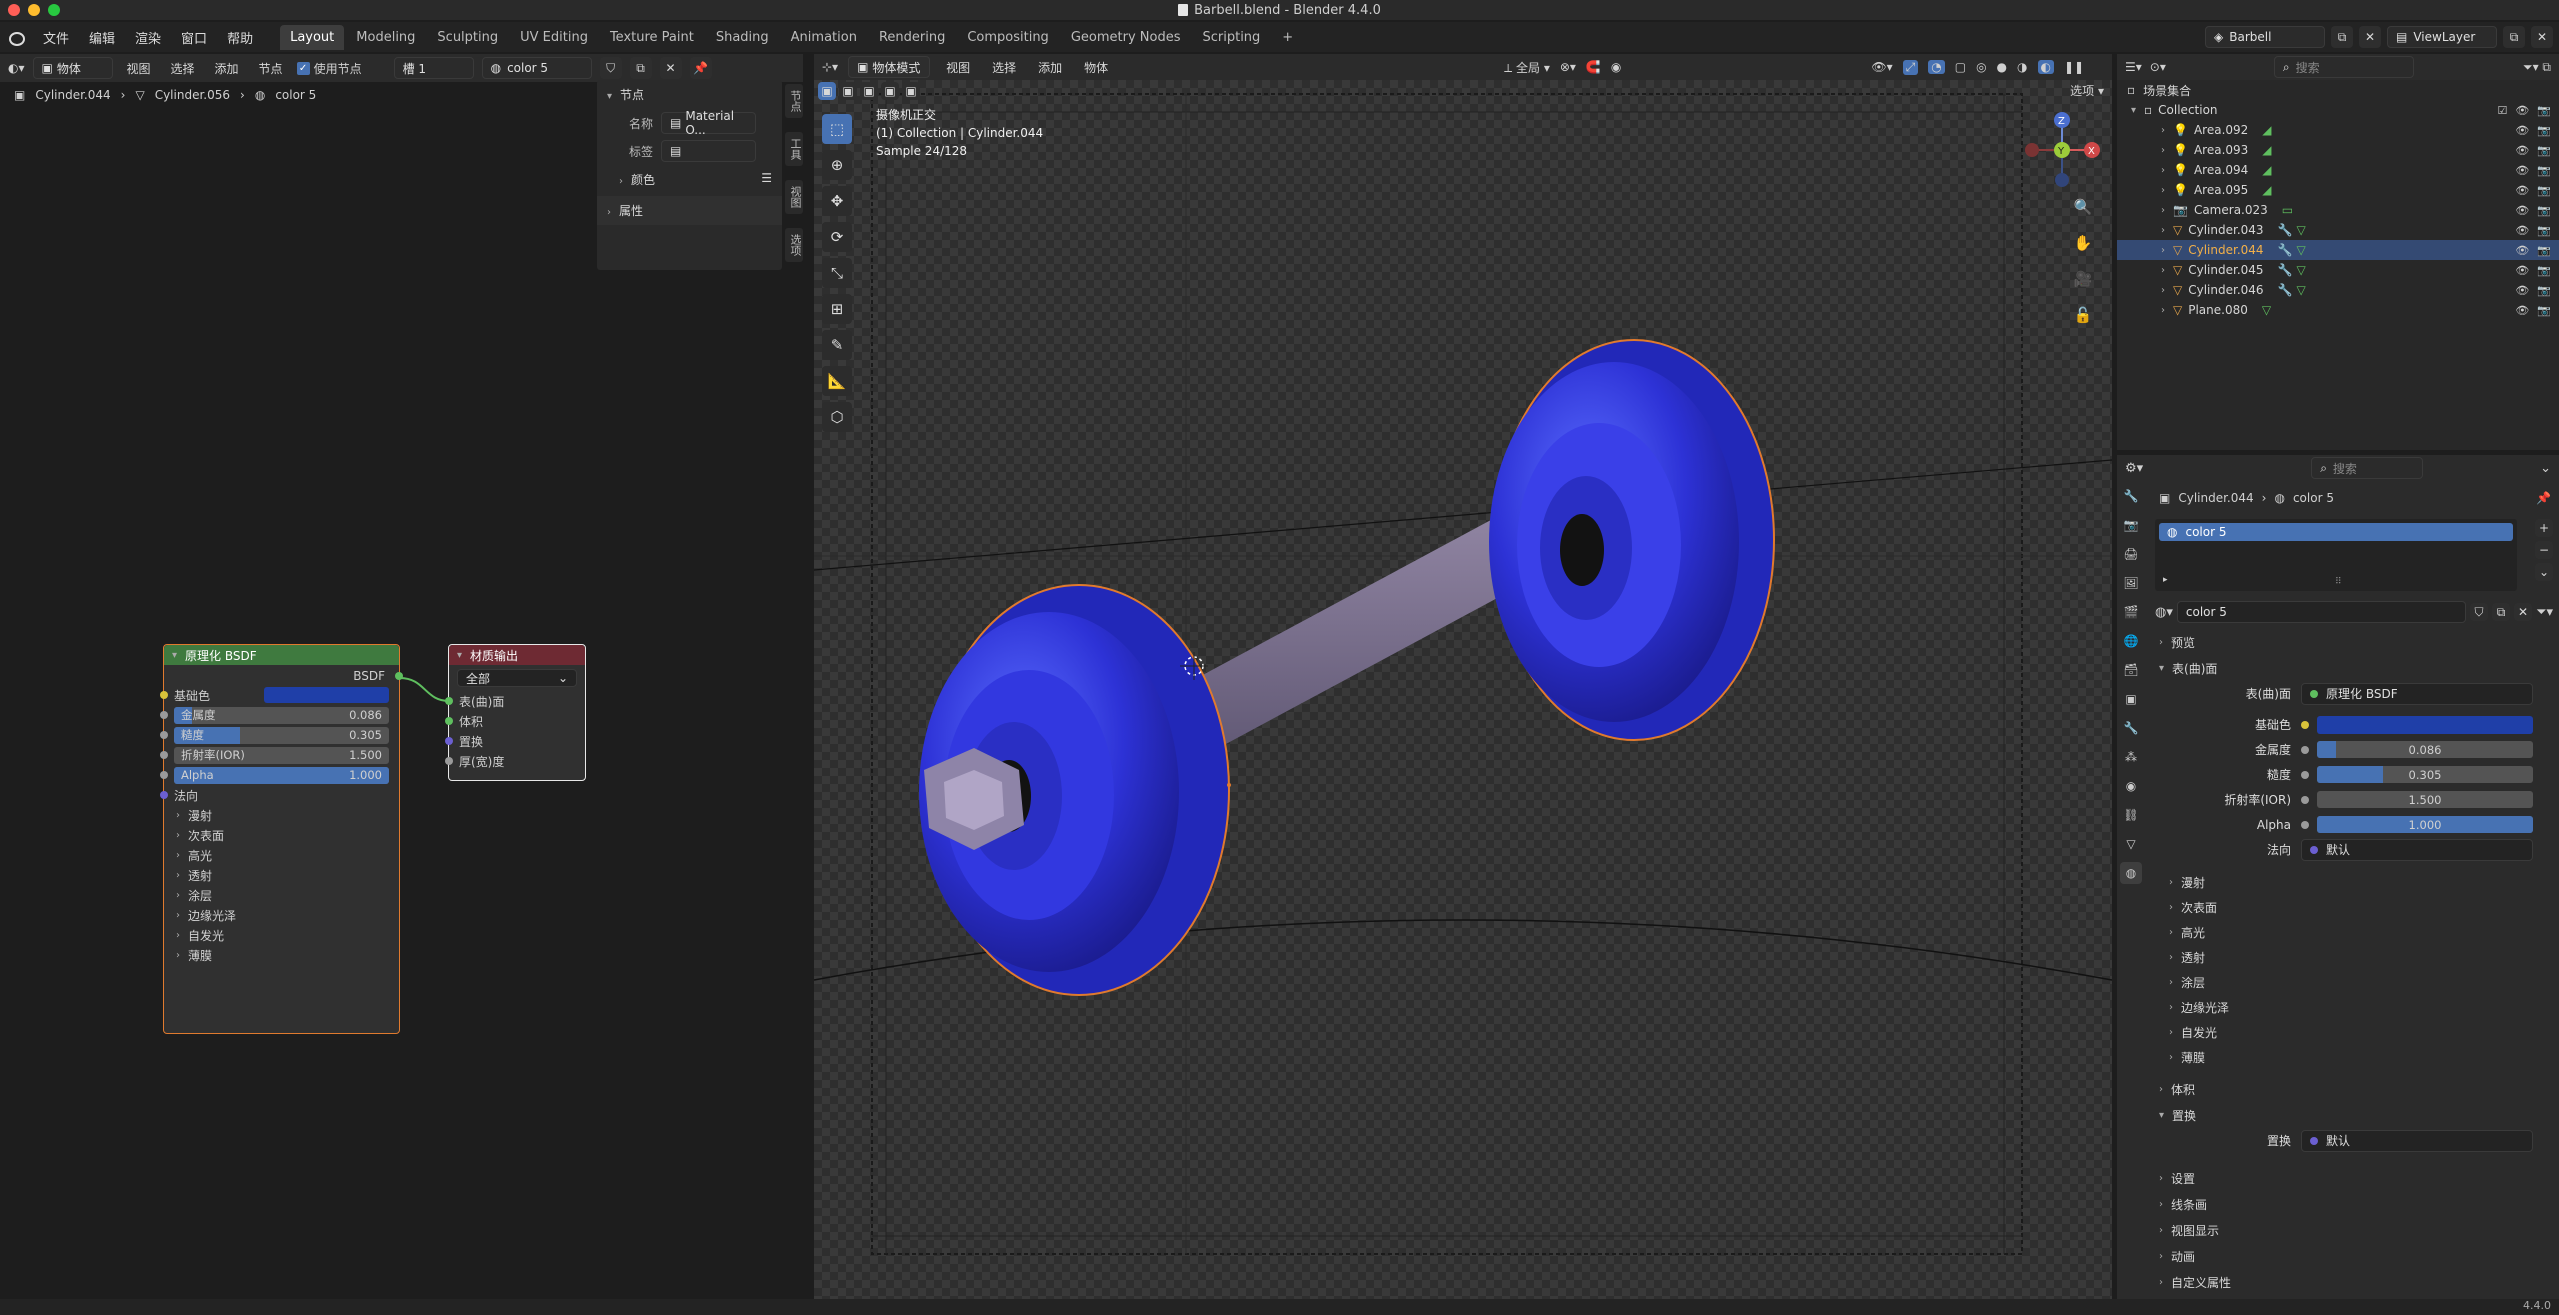  Describe the element at coordinates (2502, 110) in the screenshot. I see `exclude-checkbox-icon: ☑` at that location.